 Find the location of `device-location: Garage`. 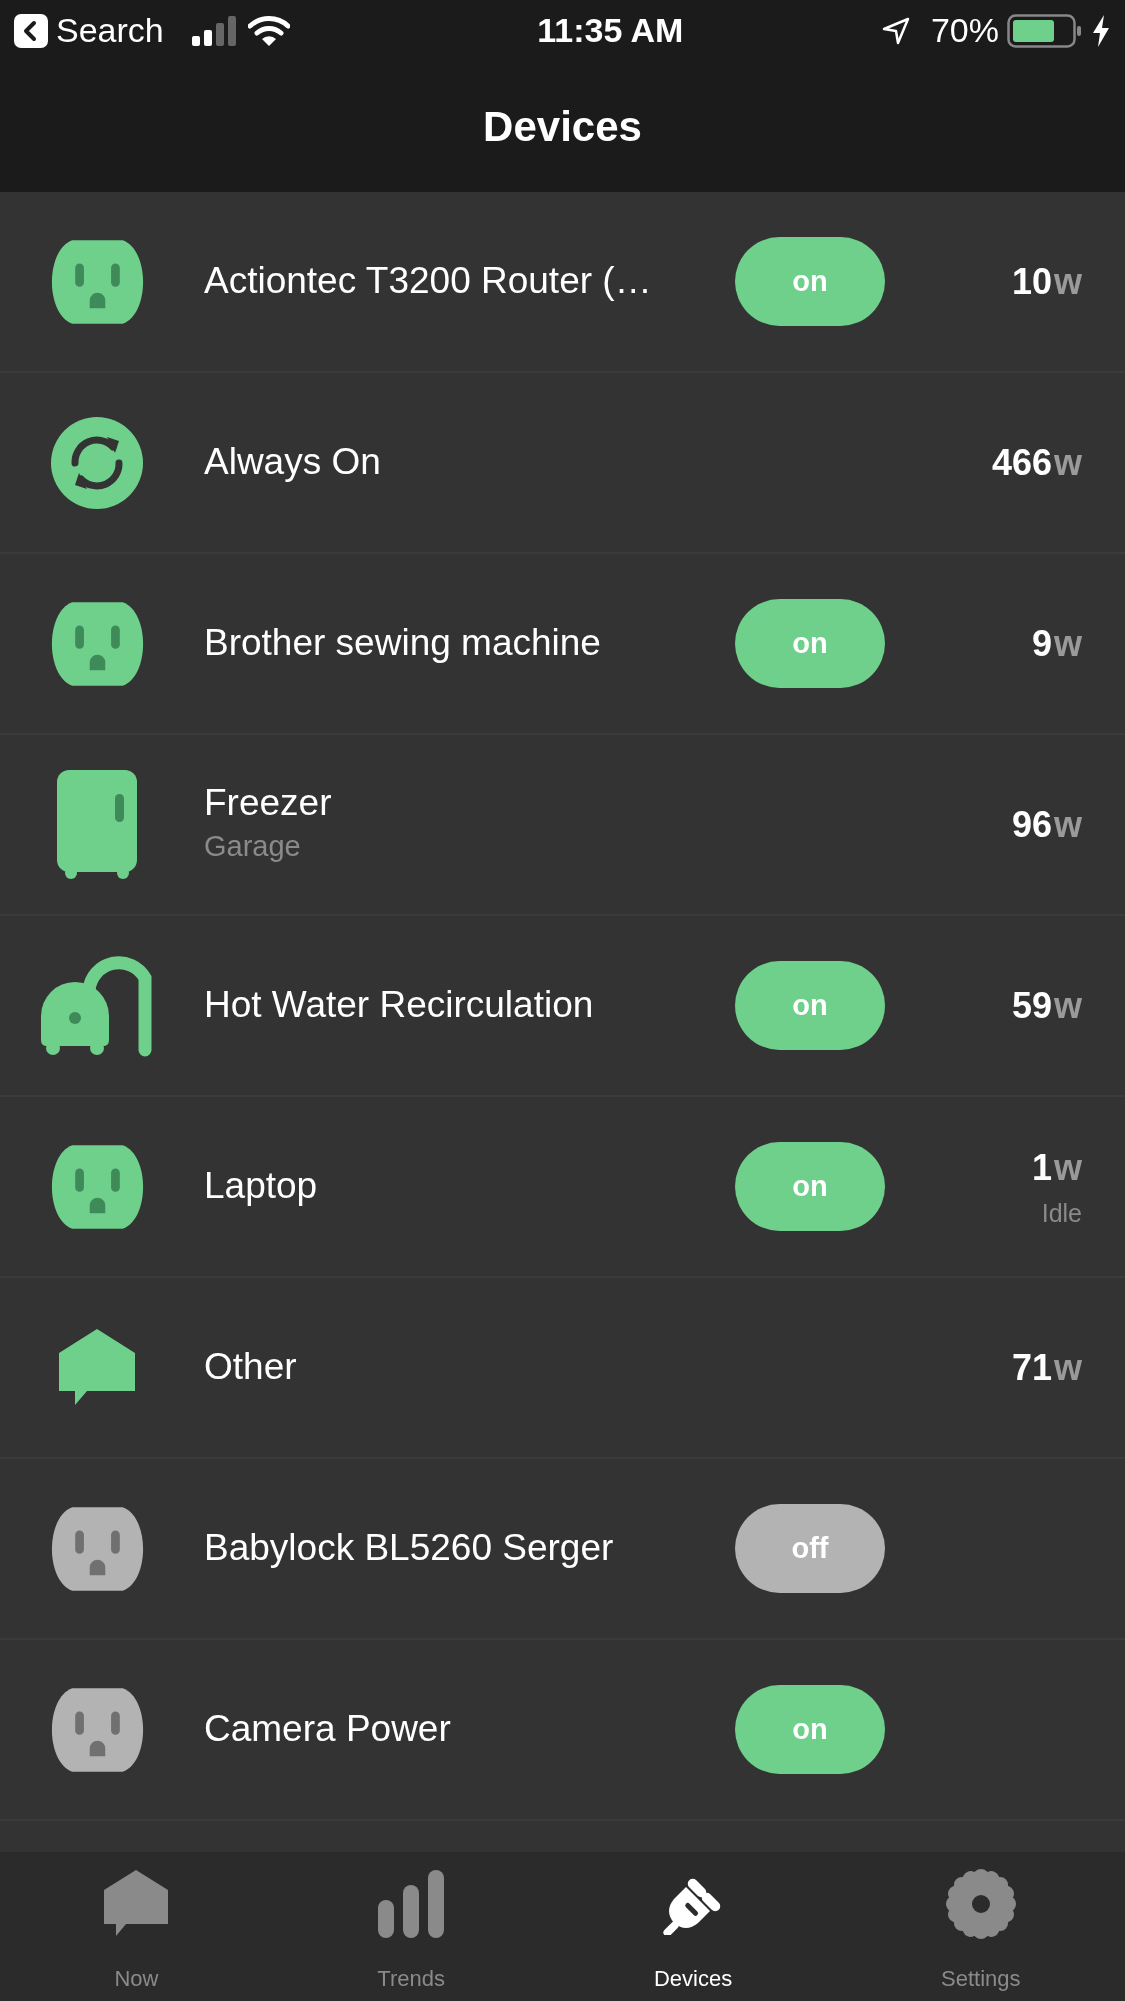

device-location: Garage is located at coordinates (253, 846).